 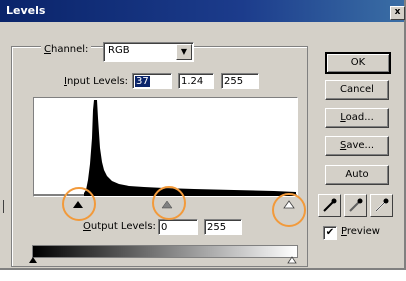 I want to click on preview-checkbox: ✔, so click(x=330, y=233).